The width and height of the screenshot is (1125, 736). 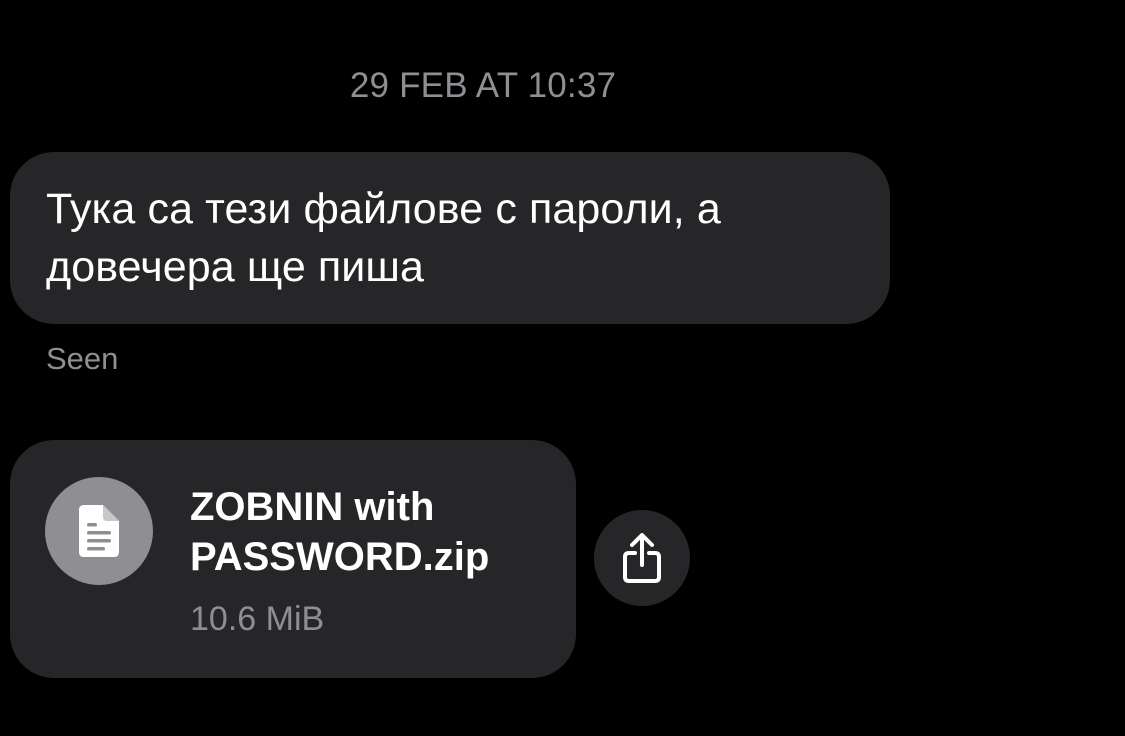 What do you see at coordinates (235, 267) in the screenshot?
I see `message-text-line-2: довечера ще пиша` at bounding box center [235, 267].